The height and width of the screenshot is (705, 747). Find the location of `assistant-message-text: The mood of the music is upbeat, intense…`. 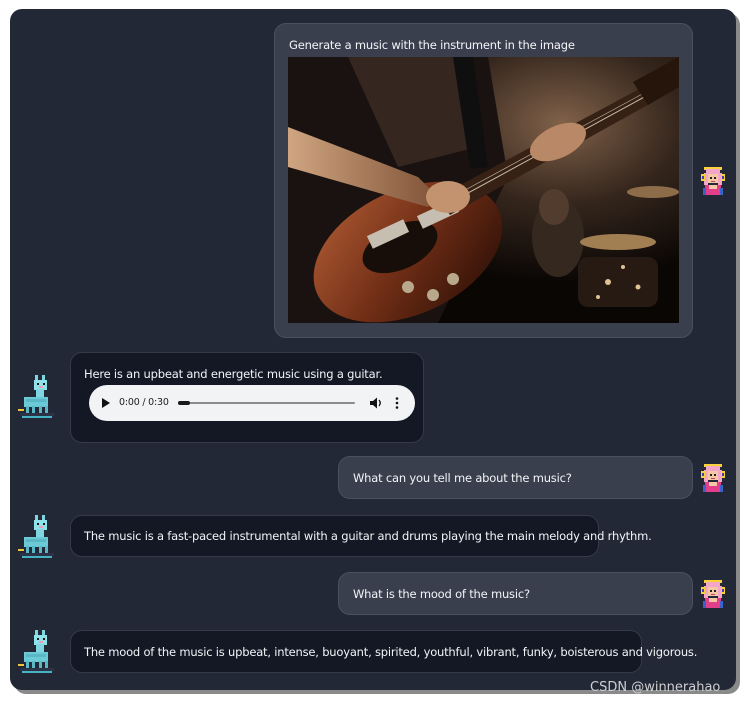

assistant-message-text: The mood of the music is upbeat, intense… is located at coordinates (391, 652).